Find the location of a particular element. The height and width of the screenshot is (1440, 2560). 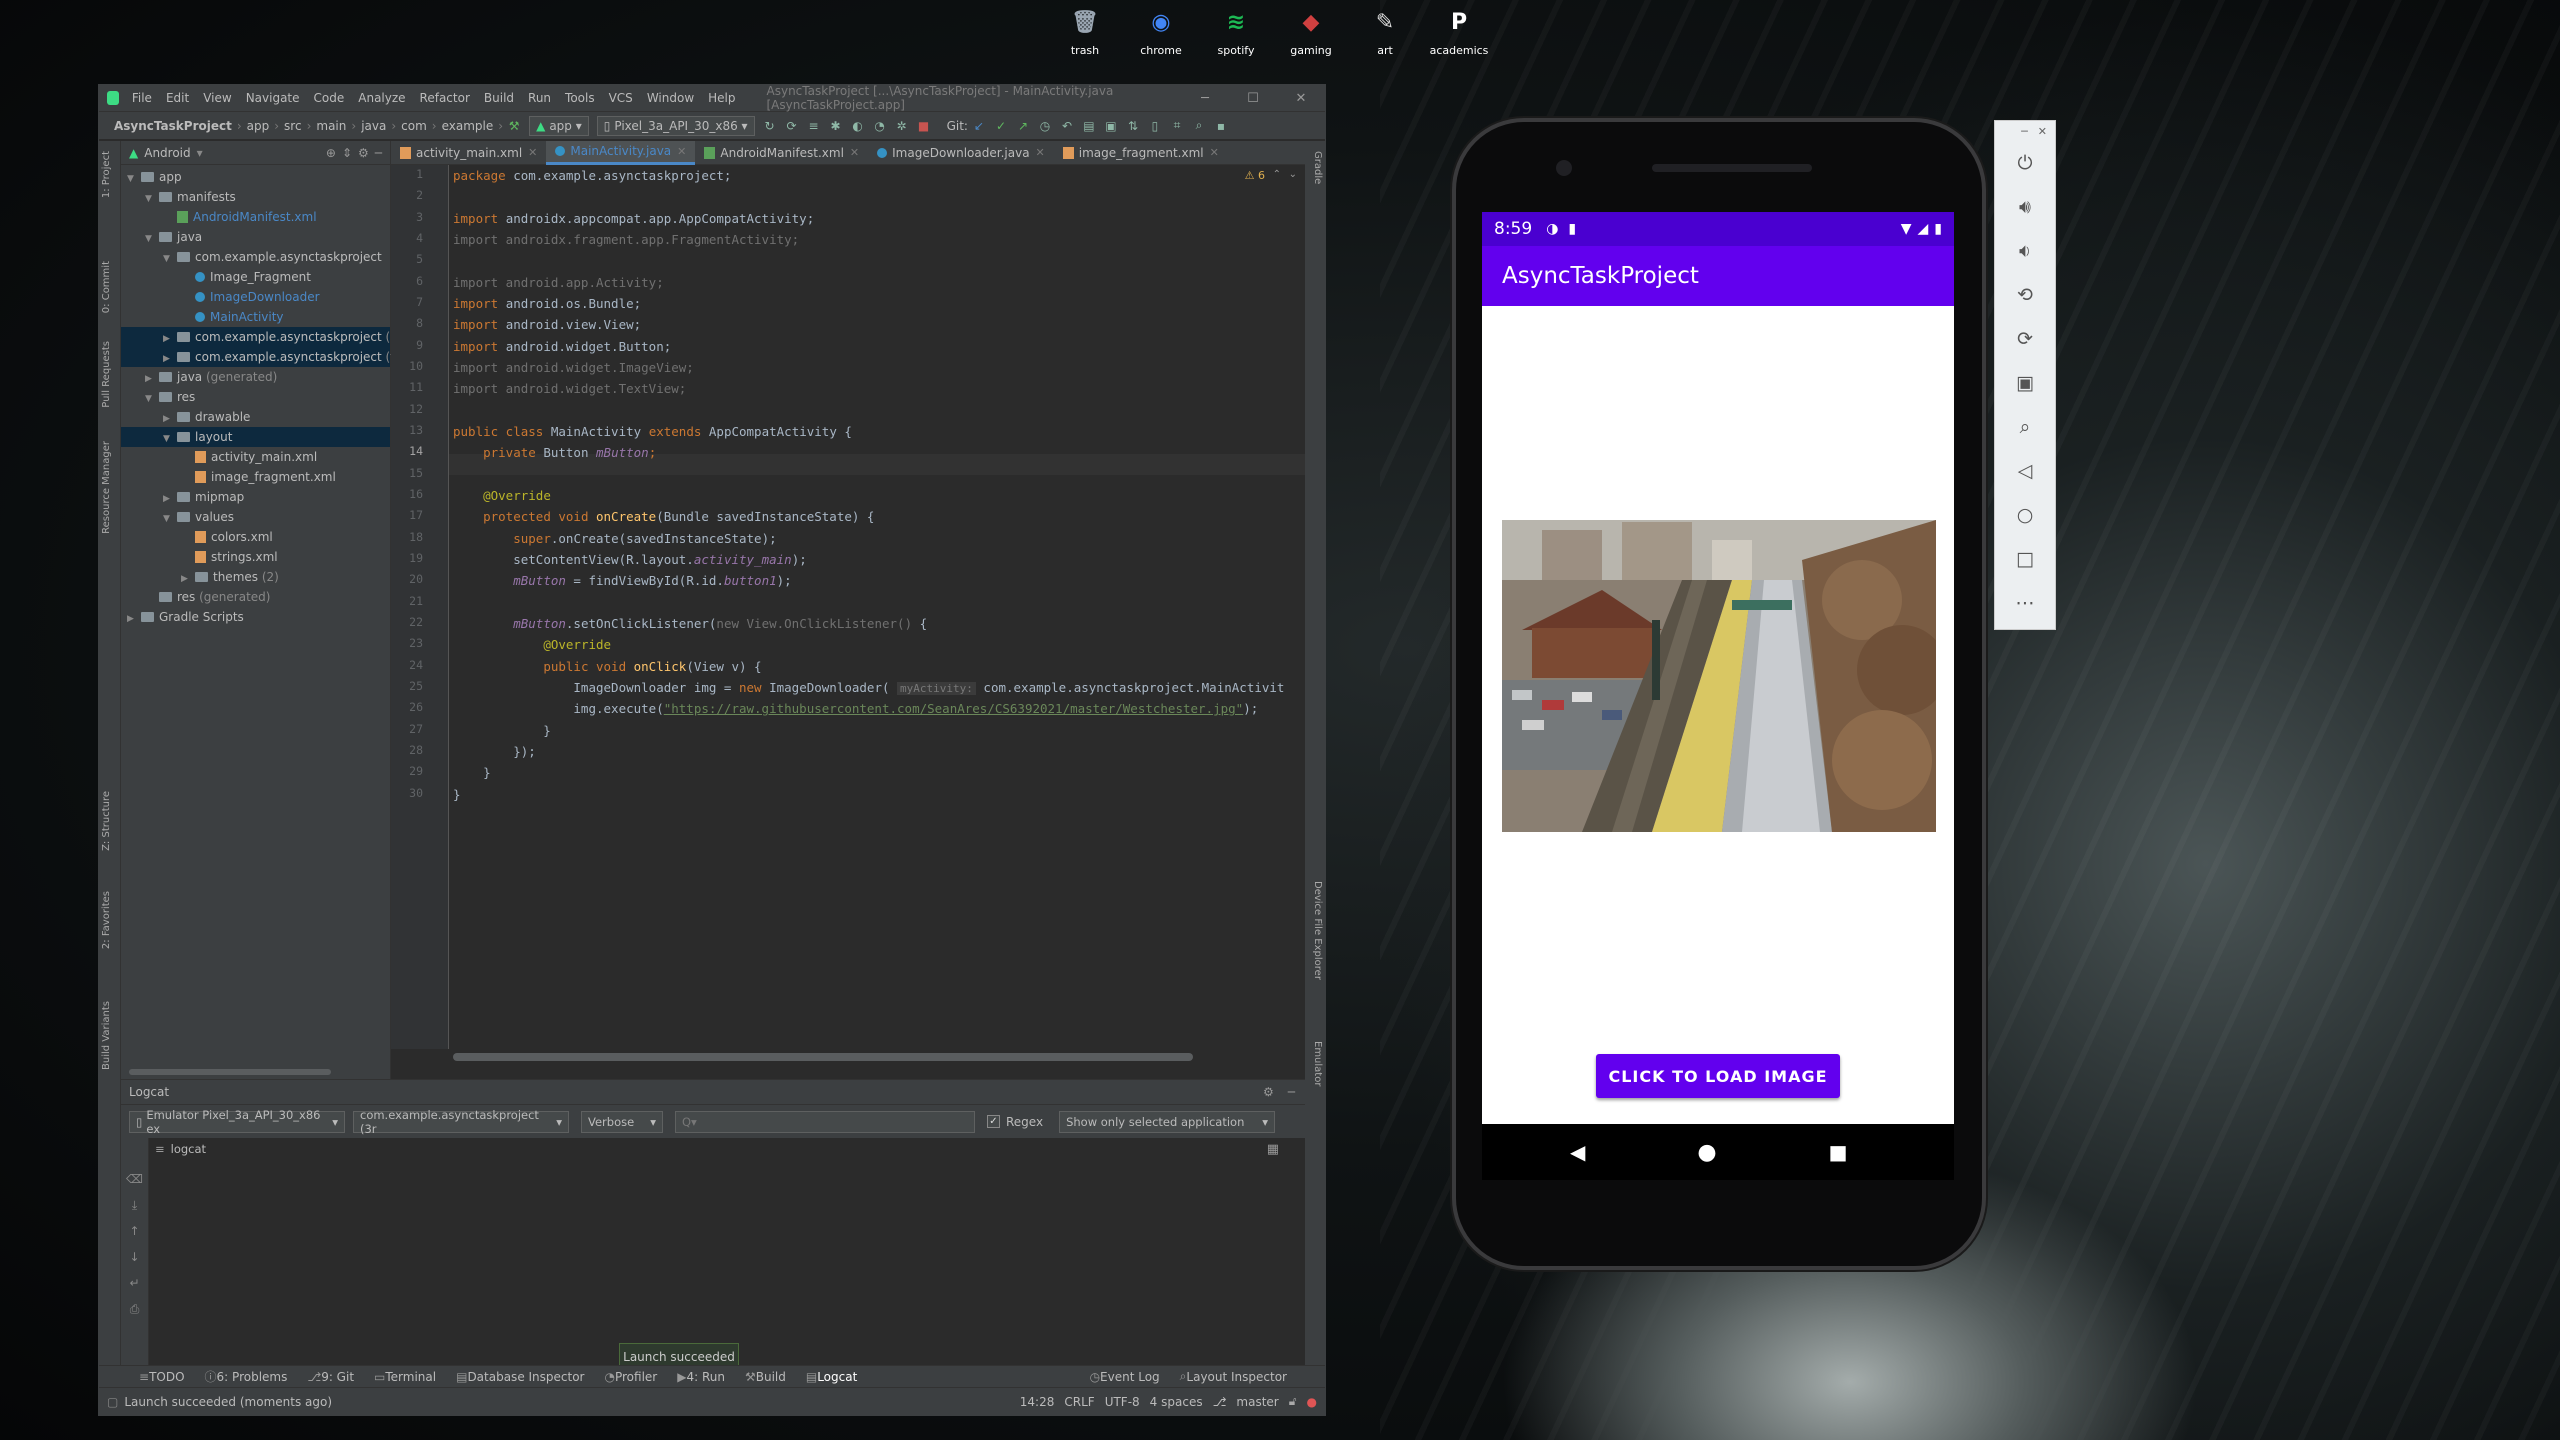

search-everywhere-icon: ⌕ is located at coordinates (1199, 126).